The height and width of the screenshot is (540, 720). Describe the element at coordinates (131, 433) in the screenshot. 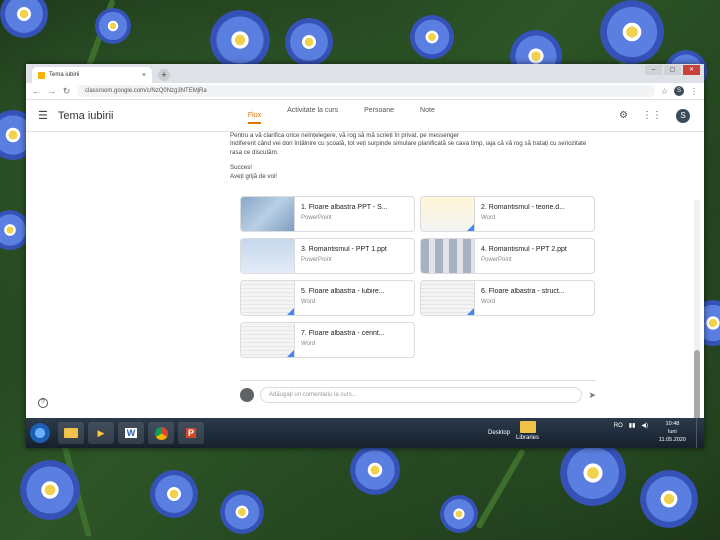

I see `word-taskbar-icon: W` at that location.